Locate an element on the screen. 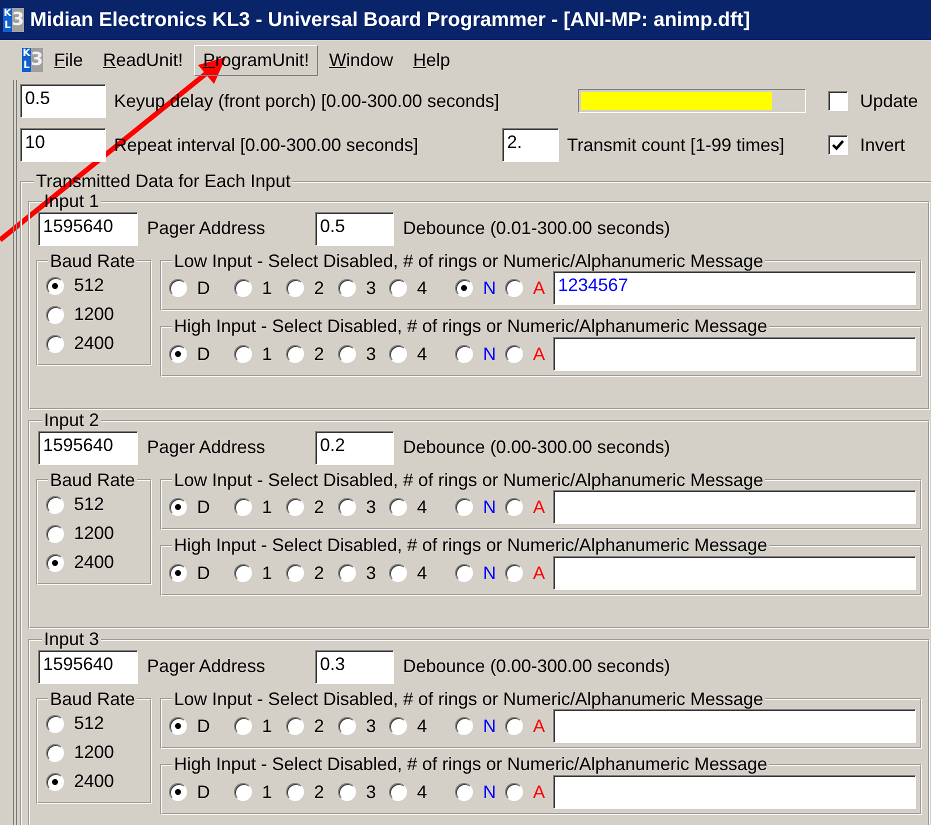 This screenshot has height=825, width=931. option-label: 512 is located at coordinates (89, 723).